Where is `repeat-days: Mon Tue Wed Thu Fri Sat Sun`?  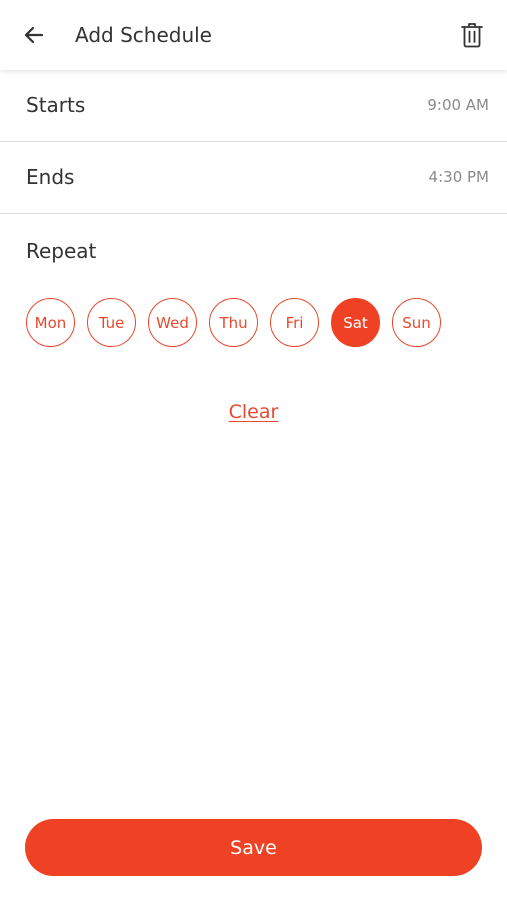
repeat-days: Mon Tue Wed Thu Fri Sat Sun is located at coordinates (233, 322).